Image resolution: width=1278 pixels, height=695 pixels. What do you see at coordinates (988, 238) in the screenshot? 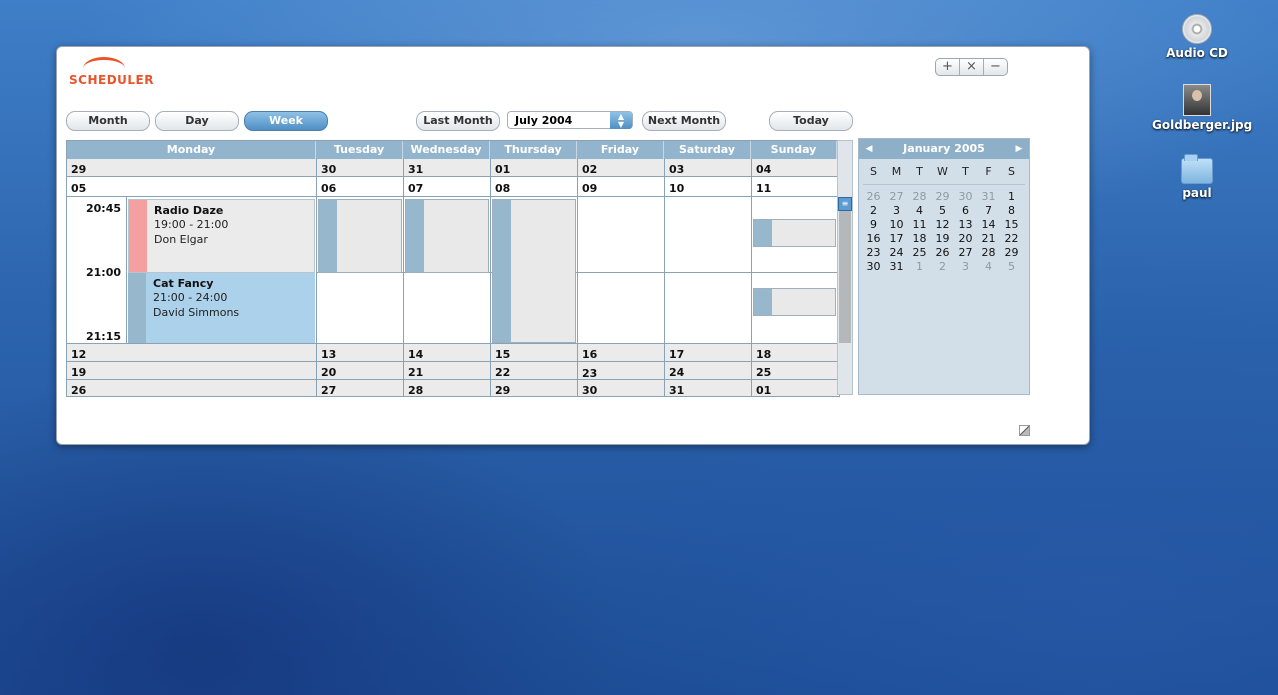
I see `mini-day: 21` at bounding box center [988, 238].